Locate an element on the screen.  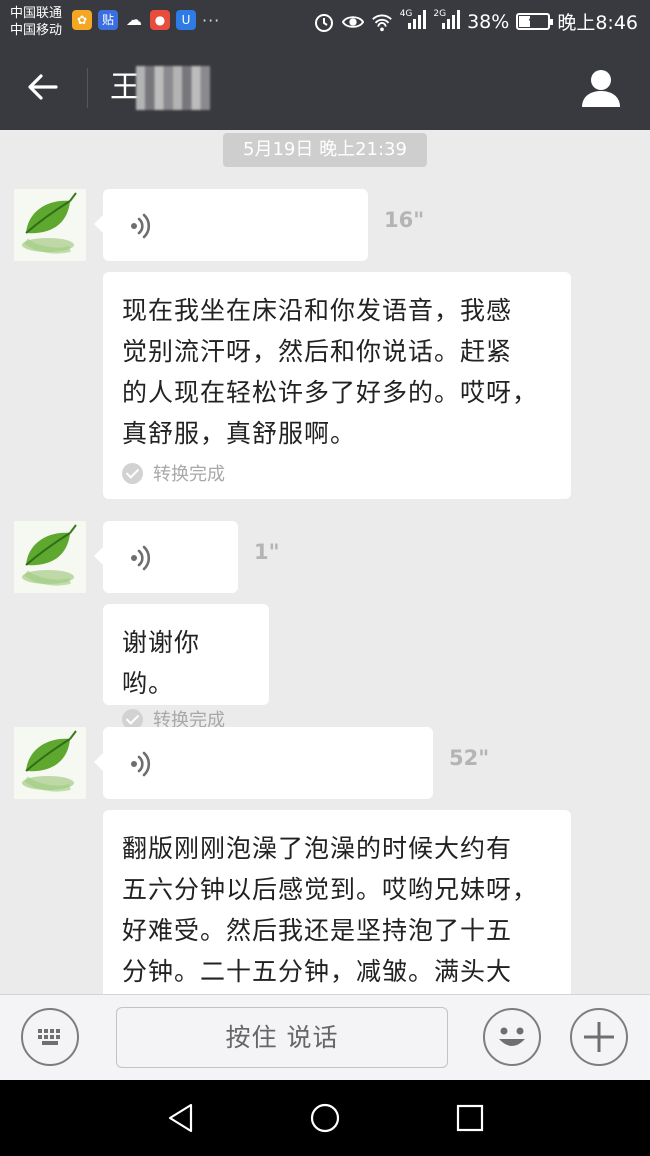
alarm-icon is located at coordinates (323, 22).